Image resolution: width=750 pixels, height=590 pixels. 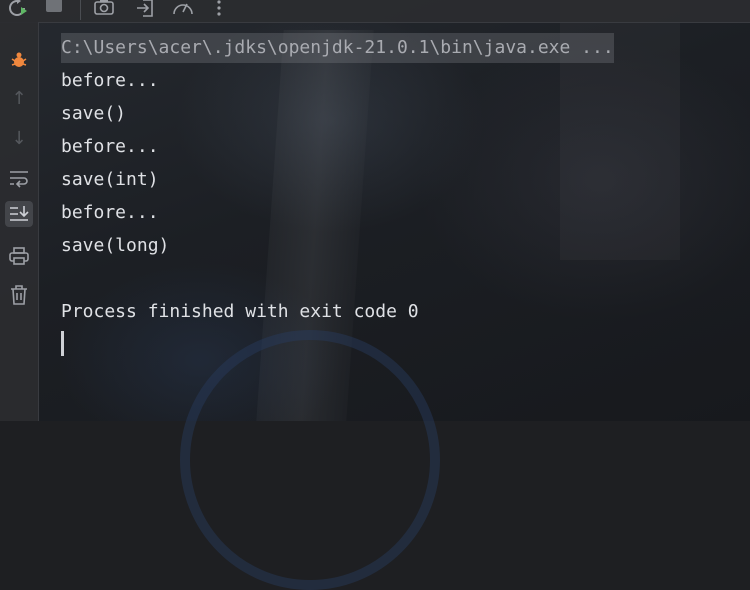 What do you see at coordinates (19, 295) in the screenshot?
I see `trash-icon` at bounding box center [19, 295].